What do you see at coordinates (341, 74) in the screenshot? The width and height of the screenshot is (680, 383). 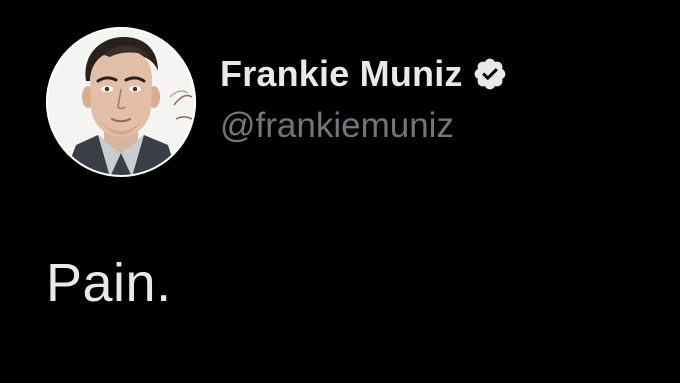 I see `author-display-name: Frankie Muniz` at bounding box center [341, 74].